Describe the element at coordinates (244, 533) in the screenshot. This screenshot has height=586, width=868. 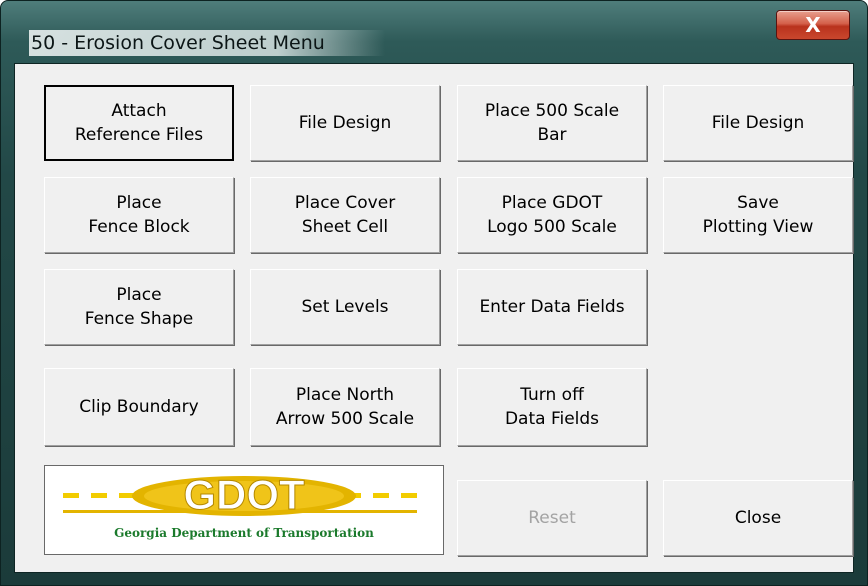
I see `logo-caption: Georgia Department of Transportation` at that location.